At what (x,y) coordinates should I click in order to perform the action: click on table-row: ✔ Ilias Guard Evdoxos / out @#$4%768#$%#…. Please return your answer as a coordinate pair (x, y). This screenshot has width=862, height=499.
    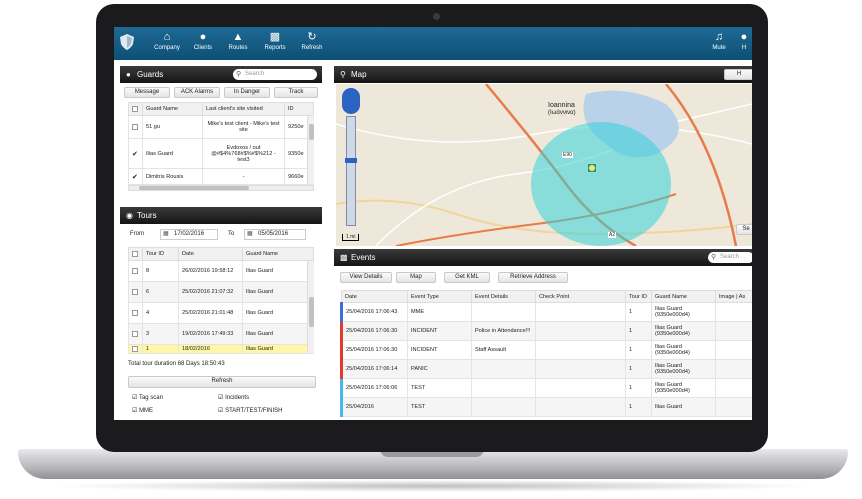
    Looking at the image, I should click on (221, 153).